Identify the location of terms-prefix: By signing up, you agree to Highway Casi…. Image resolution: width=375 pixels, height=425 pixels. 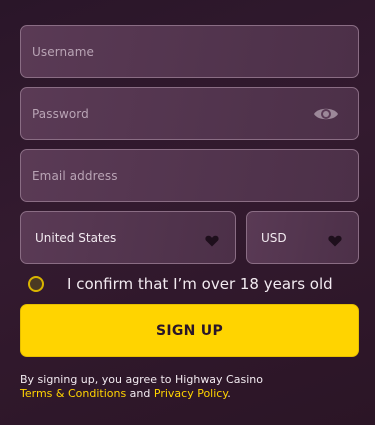
(141, 379).